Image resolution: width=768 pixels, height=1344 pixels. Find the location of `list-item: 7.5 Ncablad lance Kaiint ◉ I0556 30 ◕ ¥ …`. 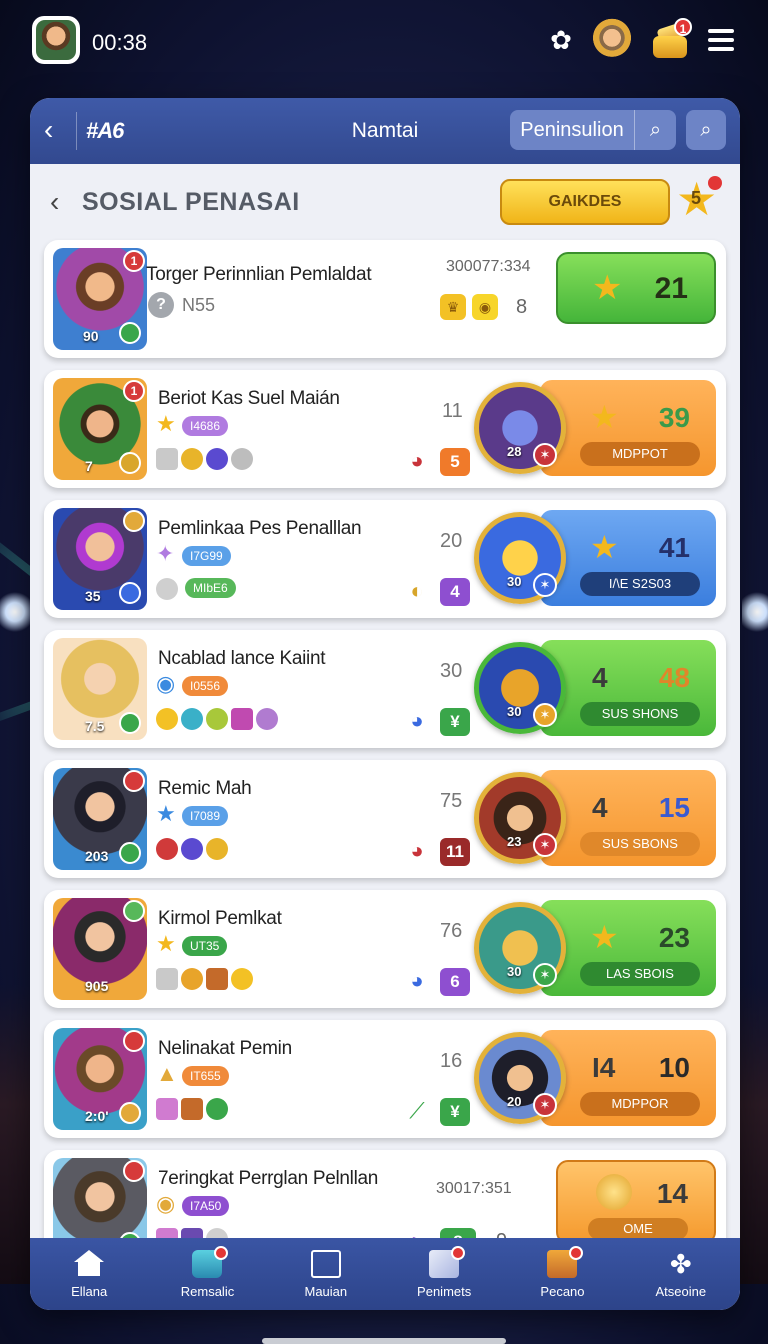

list-item: 7.5 Ncablad lance Kaiint ◉ I0556 30 ◕ ¥ … is located at coordinates (385, 689).